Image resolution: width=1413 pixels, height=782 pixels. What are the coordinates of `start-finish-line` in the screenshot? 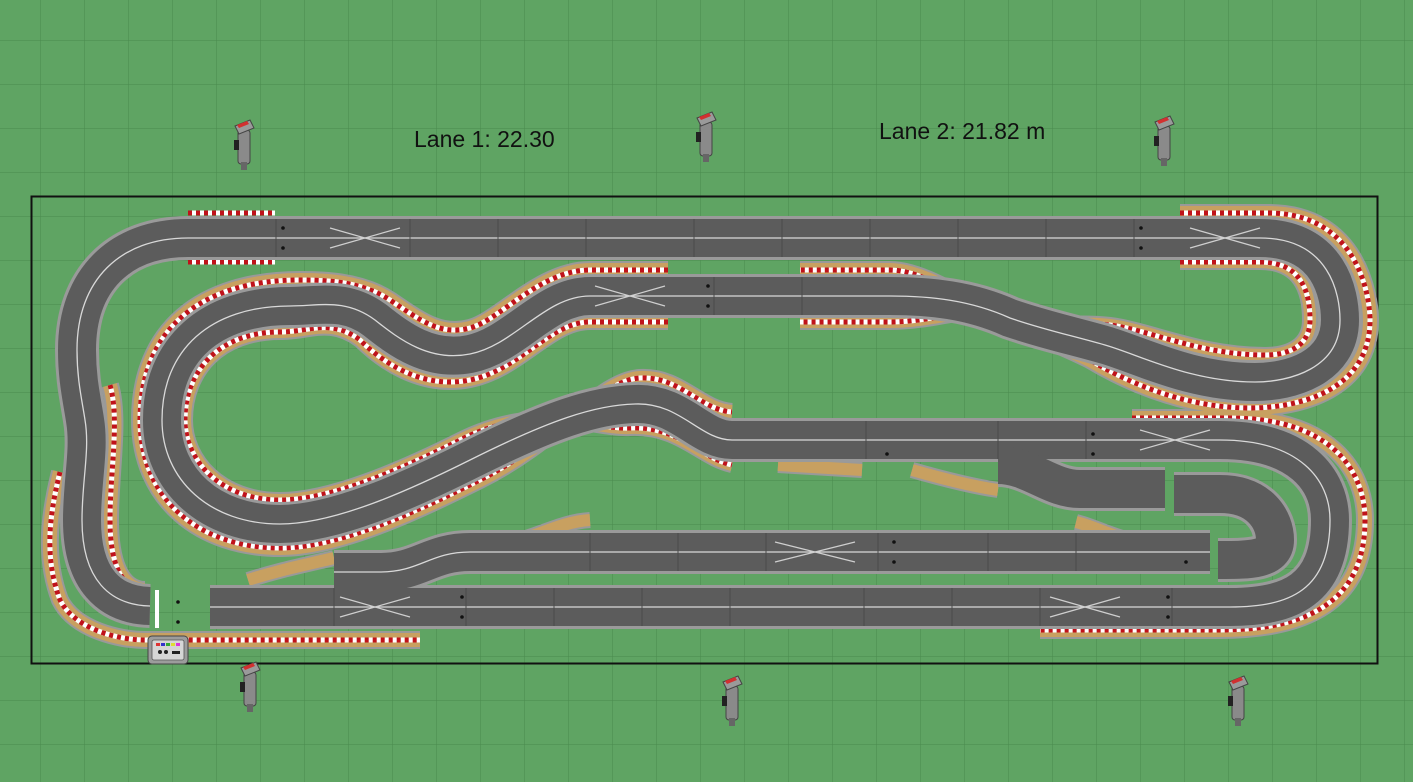 It's located at (157, 609).